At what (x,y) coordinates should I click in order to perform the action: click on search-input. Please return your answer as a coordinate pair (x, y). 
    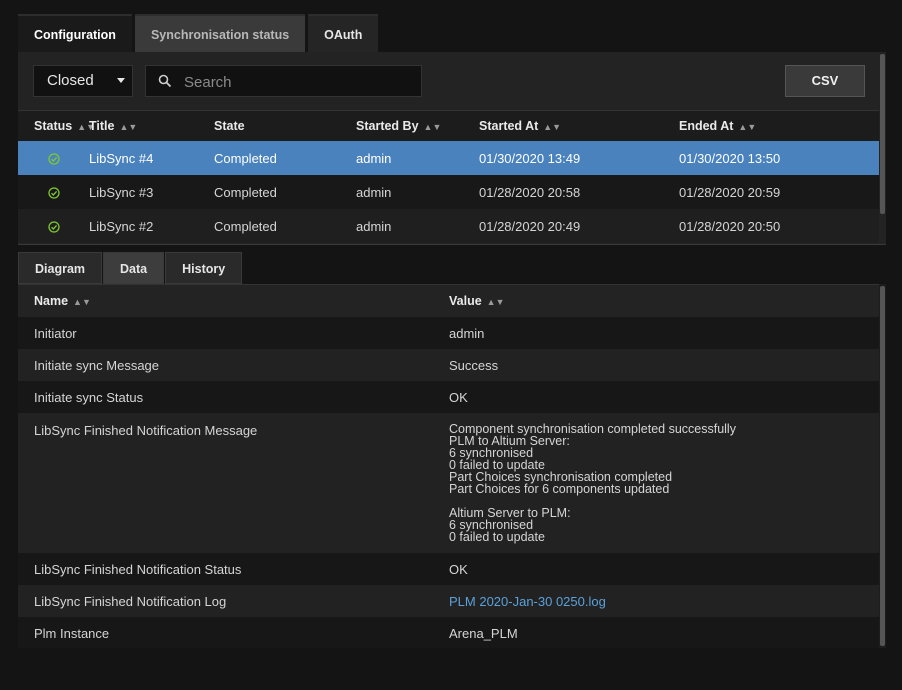
    Looking at the image, I should click on (299, 82).